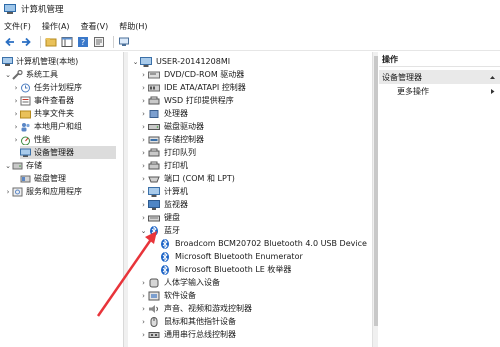  Describe the element at coordinates (154, 88) in the screenshot. I see `ide-controller-icon` at that location.